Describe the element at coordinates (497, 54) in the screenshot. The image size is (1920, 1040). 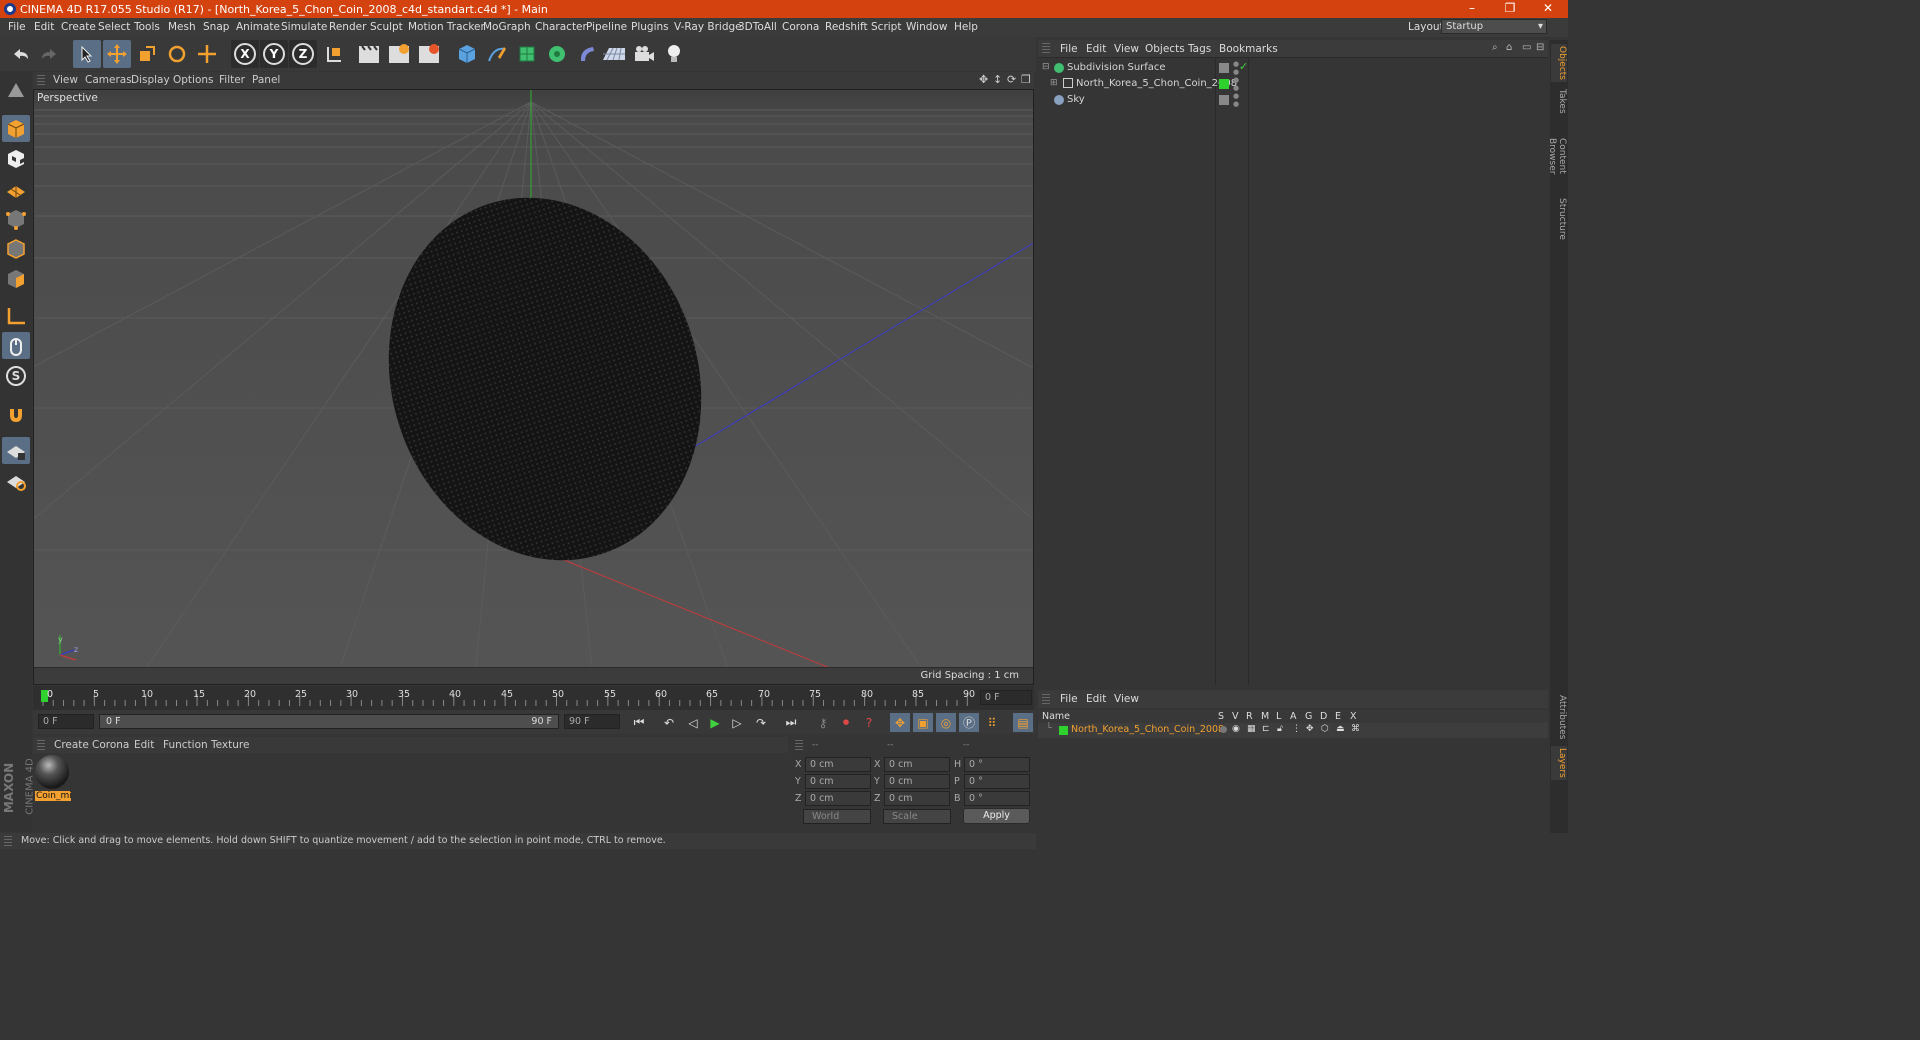
I see `pen-spline-button` at that location.